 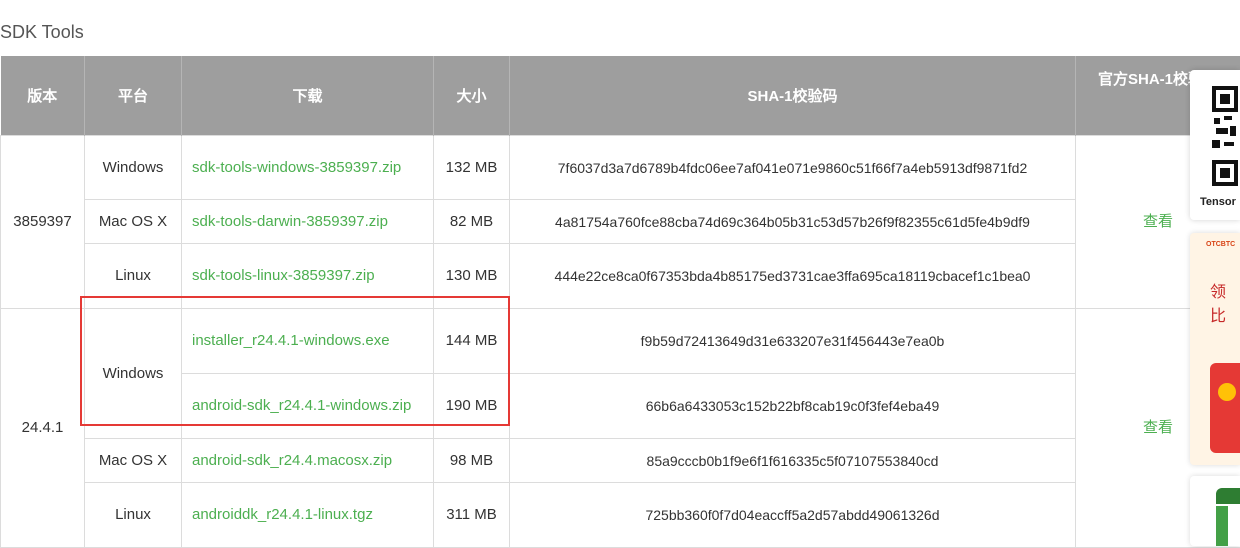 I want to click on col-header-size: 大小, so click(x=472, y=96).